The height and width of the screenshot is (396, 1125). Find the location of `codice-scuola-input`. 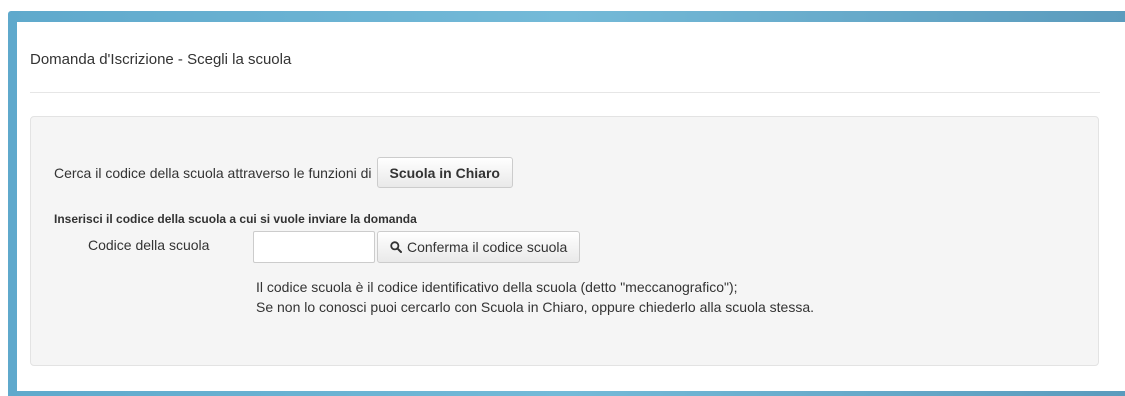

codice-scuola-input is located at coordinates (314, 247).